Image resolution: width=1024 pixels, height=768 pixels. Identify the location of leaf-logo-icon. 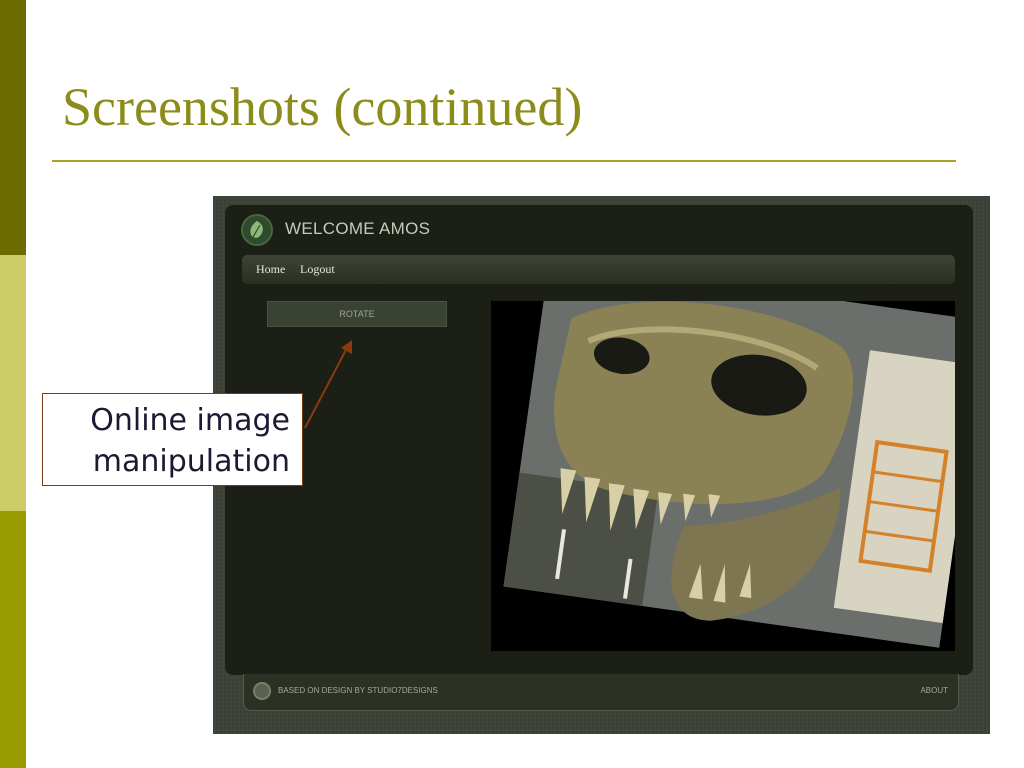
(257, 230).